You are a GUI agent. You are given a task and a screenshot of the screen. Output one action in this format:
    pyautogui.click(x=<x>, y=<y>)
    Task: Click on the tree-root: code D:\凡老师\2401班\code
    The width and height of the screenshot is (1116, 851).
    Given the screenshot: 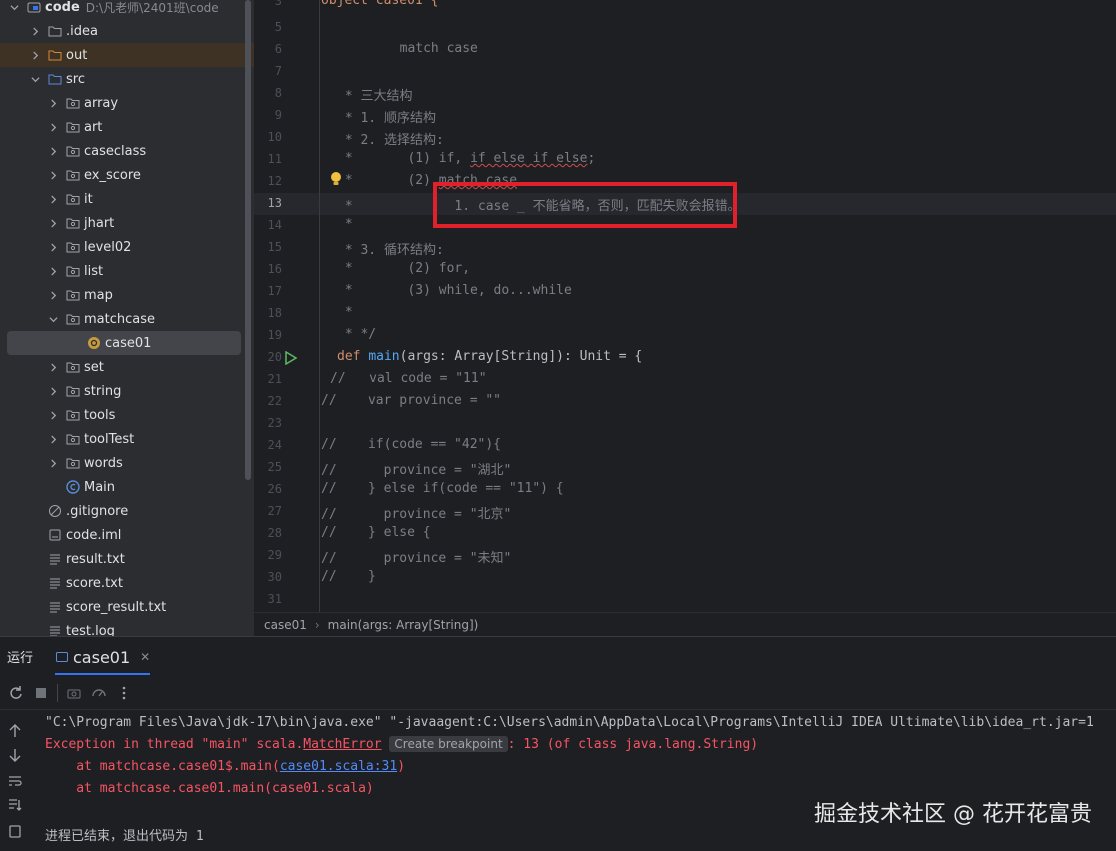 What is the action you would take?
    pyautogui.click(x=131, y=9)
    